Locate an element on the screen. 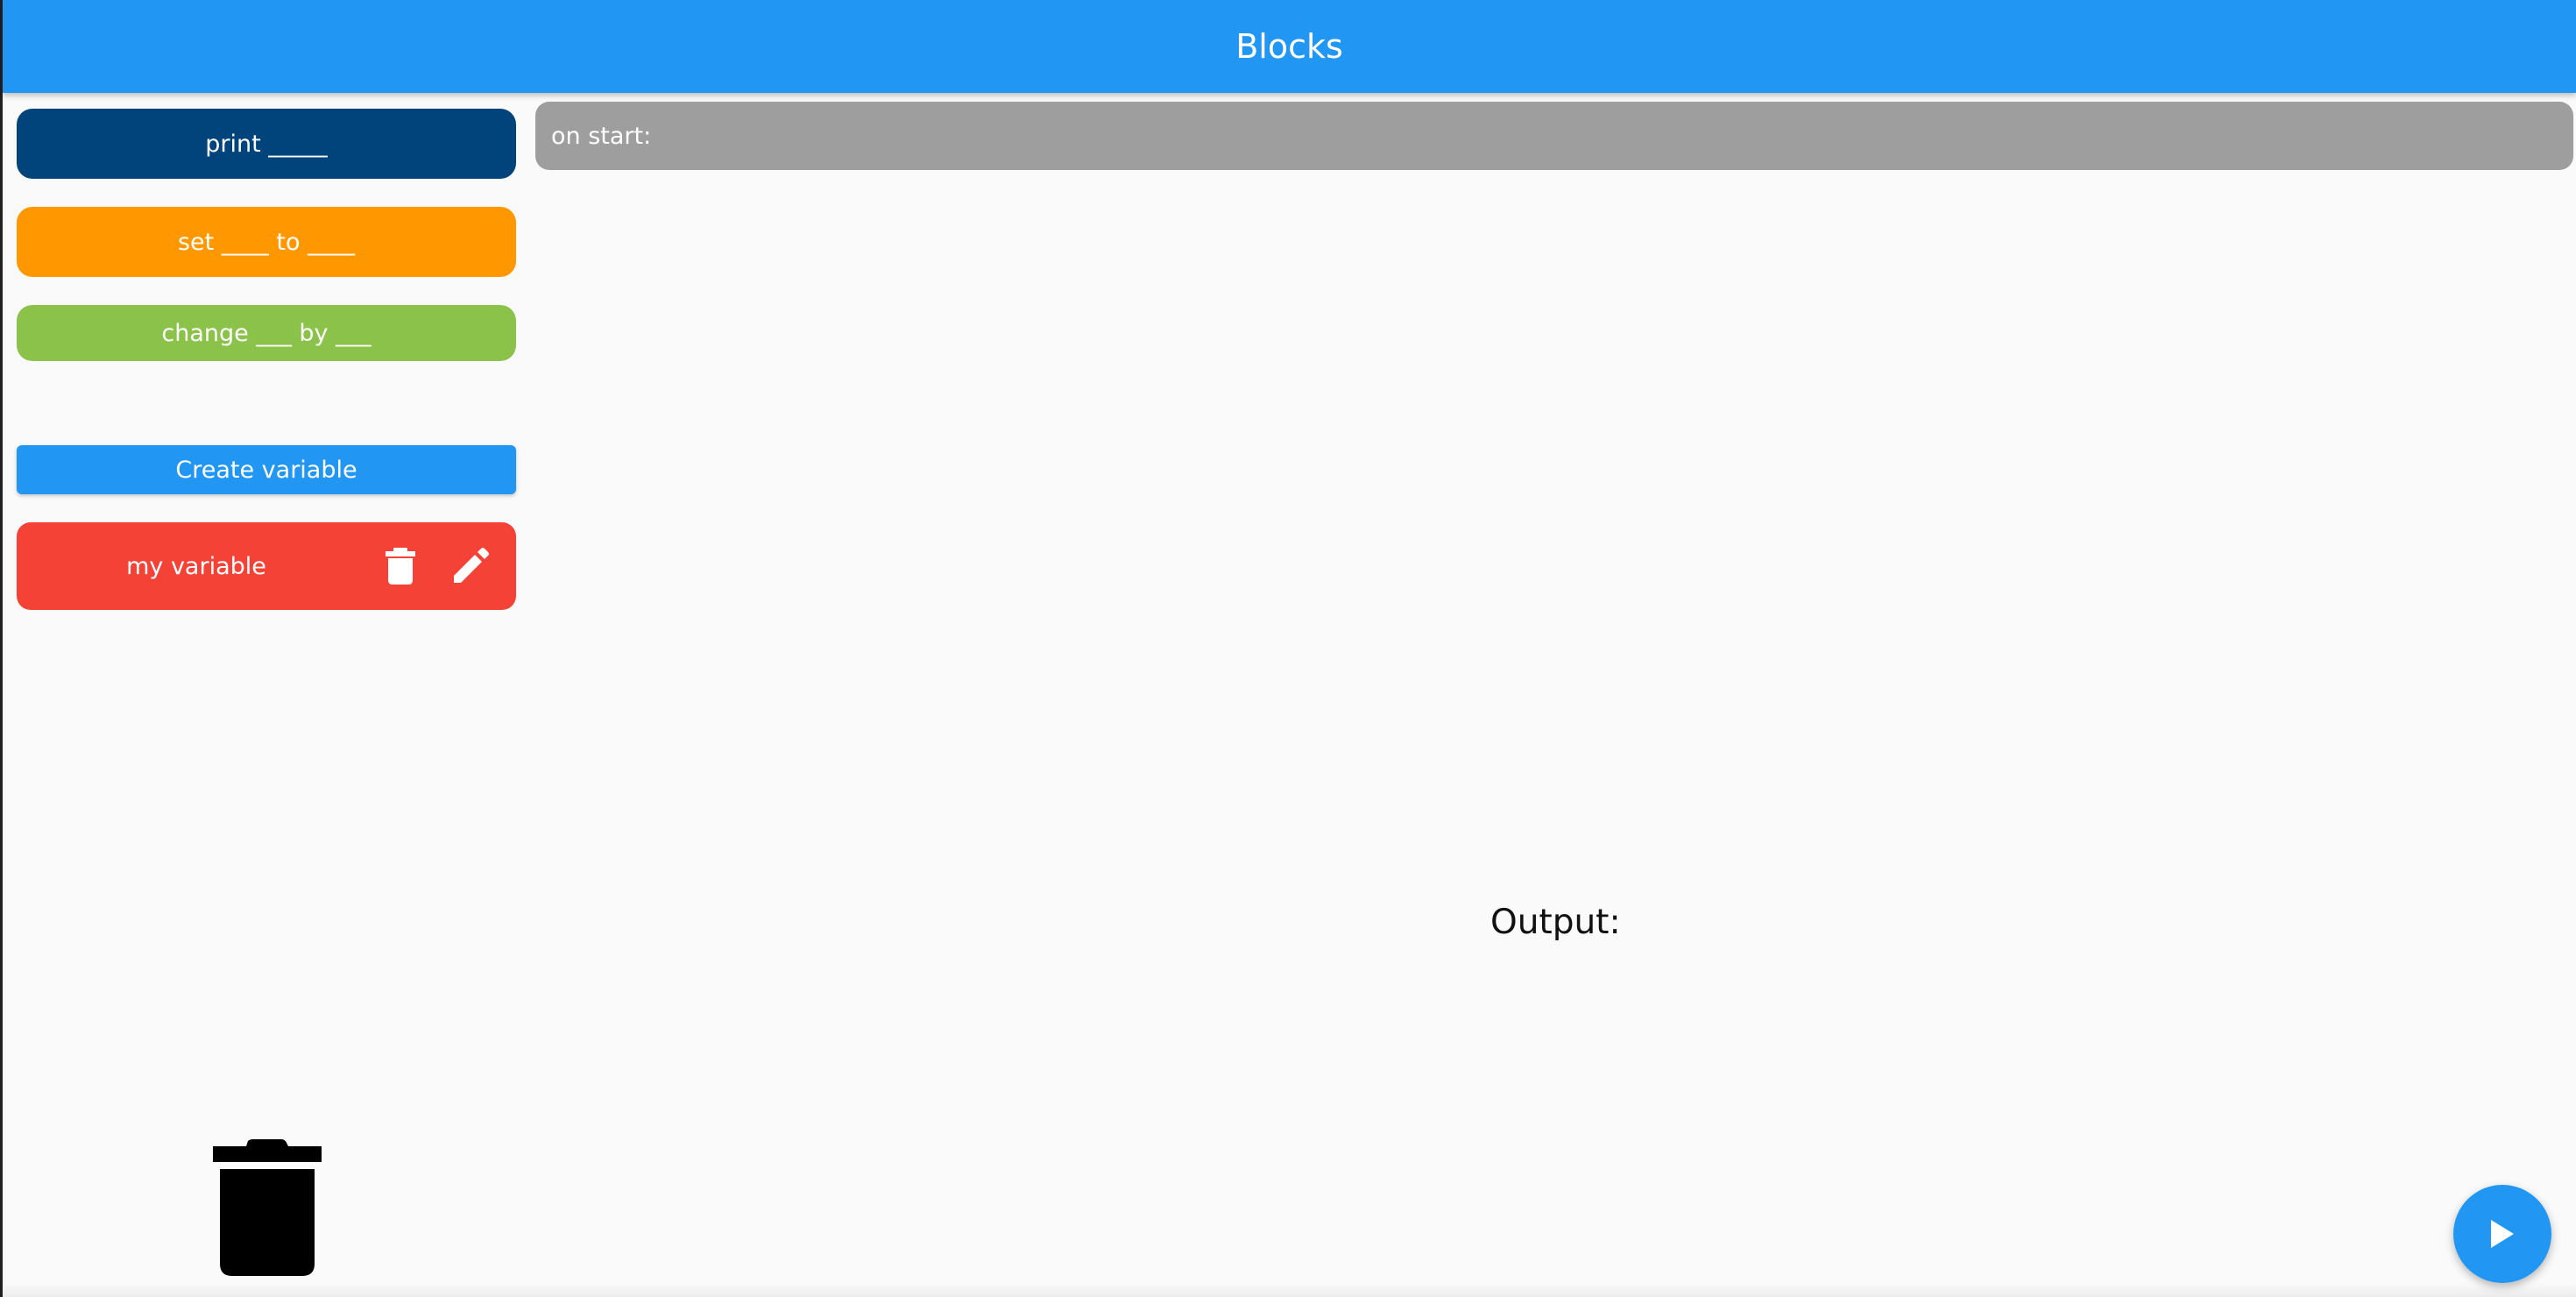 The image size is (2576, 1297). pencil-icon is located at coordinates (471, 565).